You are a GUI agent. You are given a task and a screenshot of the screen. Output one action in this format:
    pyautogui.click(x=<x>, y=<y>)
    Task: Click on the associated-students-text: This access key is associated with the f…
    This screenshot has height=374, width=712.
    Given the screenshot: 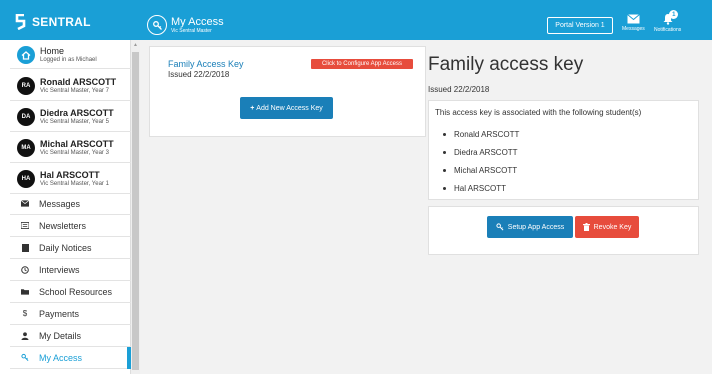 What is the action you would take?
    pyautogui.click(x=538, y=112)
    